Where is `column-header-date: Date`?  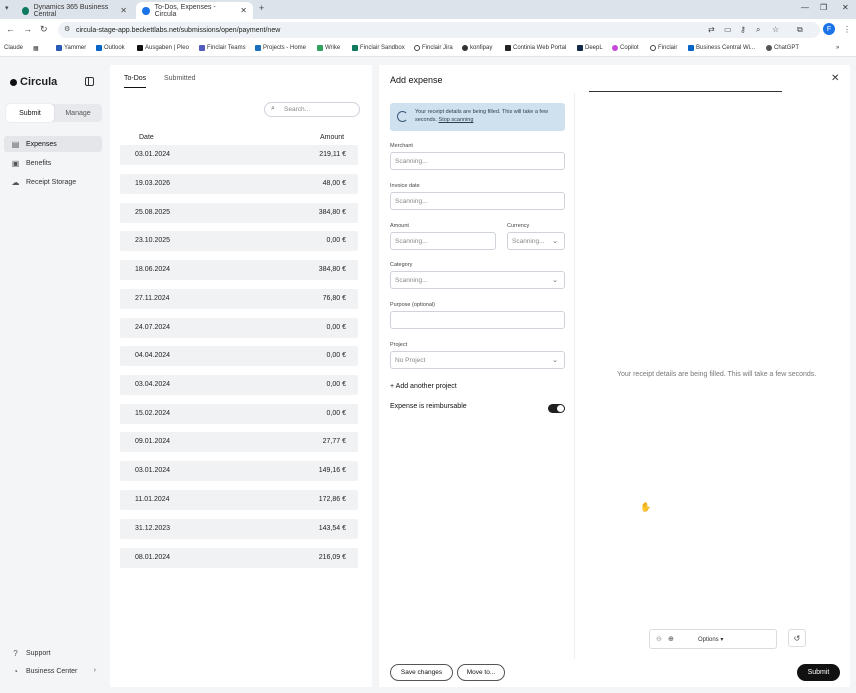 column-header-date: Date is located at coordinates (146, 137).